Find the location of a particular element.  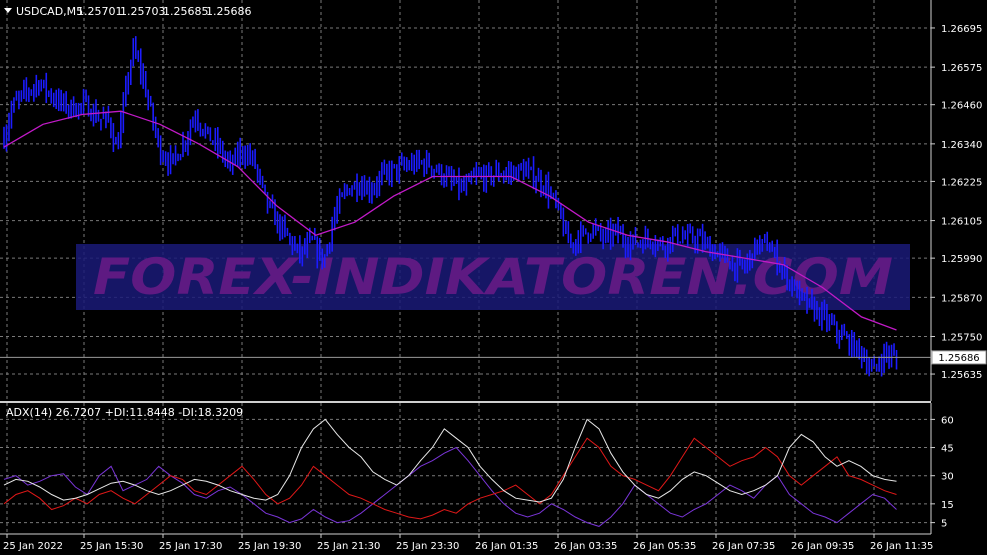

price-tick-label-9: 1.25635 is located at coordinates (961, 375).